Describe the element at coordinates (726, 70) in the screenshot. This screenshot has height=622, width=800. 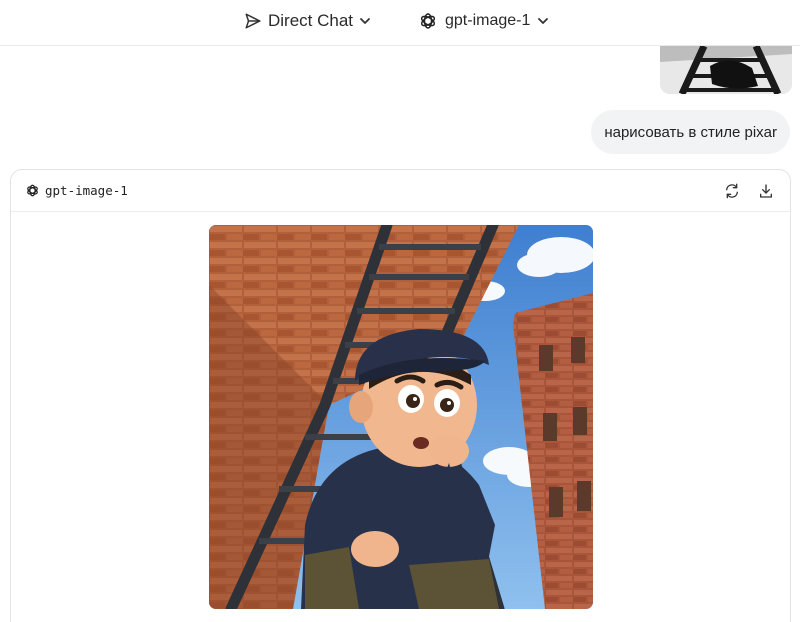
I see `previous-user-image` at that location.